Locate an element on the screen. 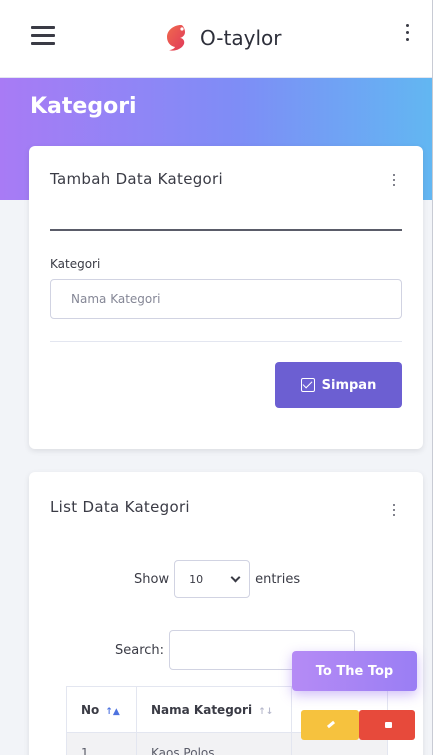 Image resolution: width=433 pixels, height=755 pixels. menu-icon is located at coordinates (43, 35).